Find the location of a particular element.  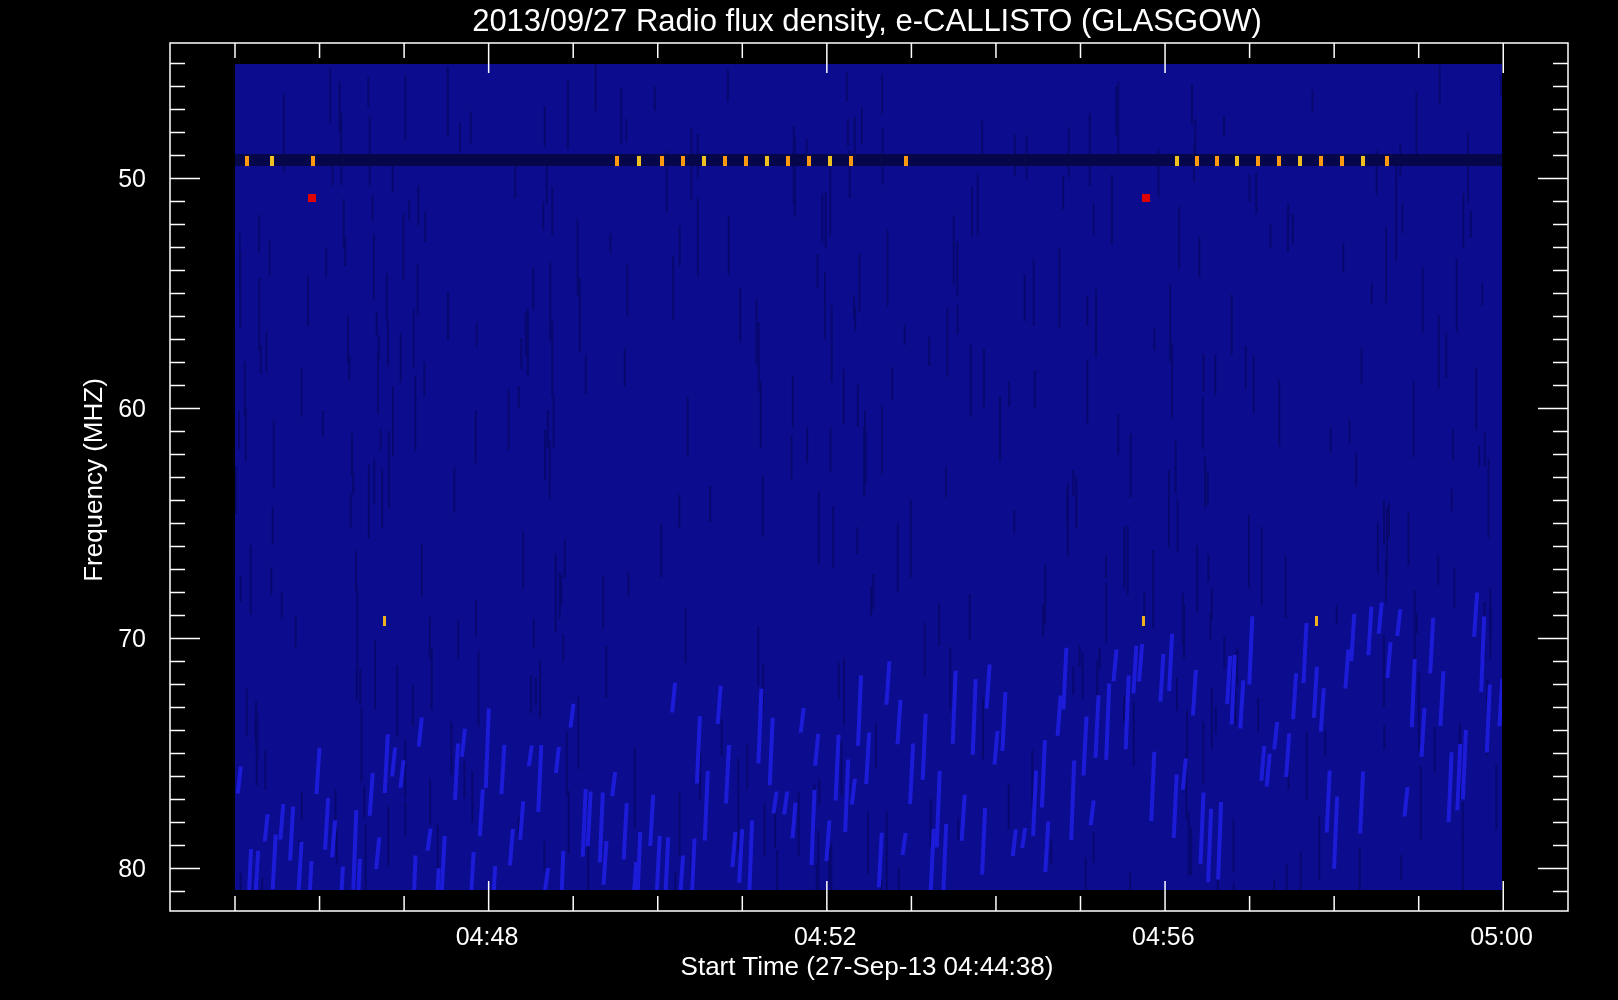

x-tick-label: 05:00 is located at coordinates (1501, 936).